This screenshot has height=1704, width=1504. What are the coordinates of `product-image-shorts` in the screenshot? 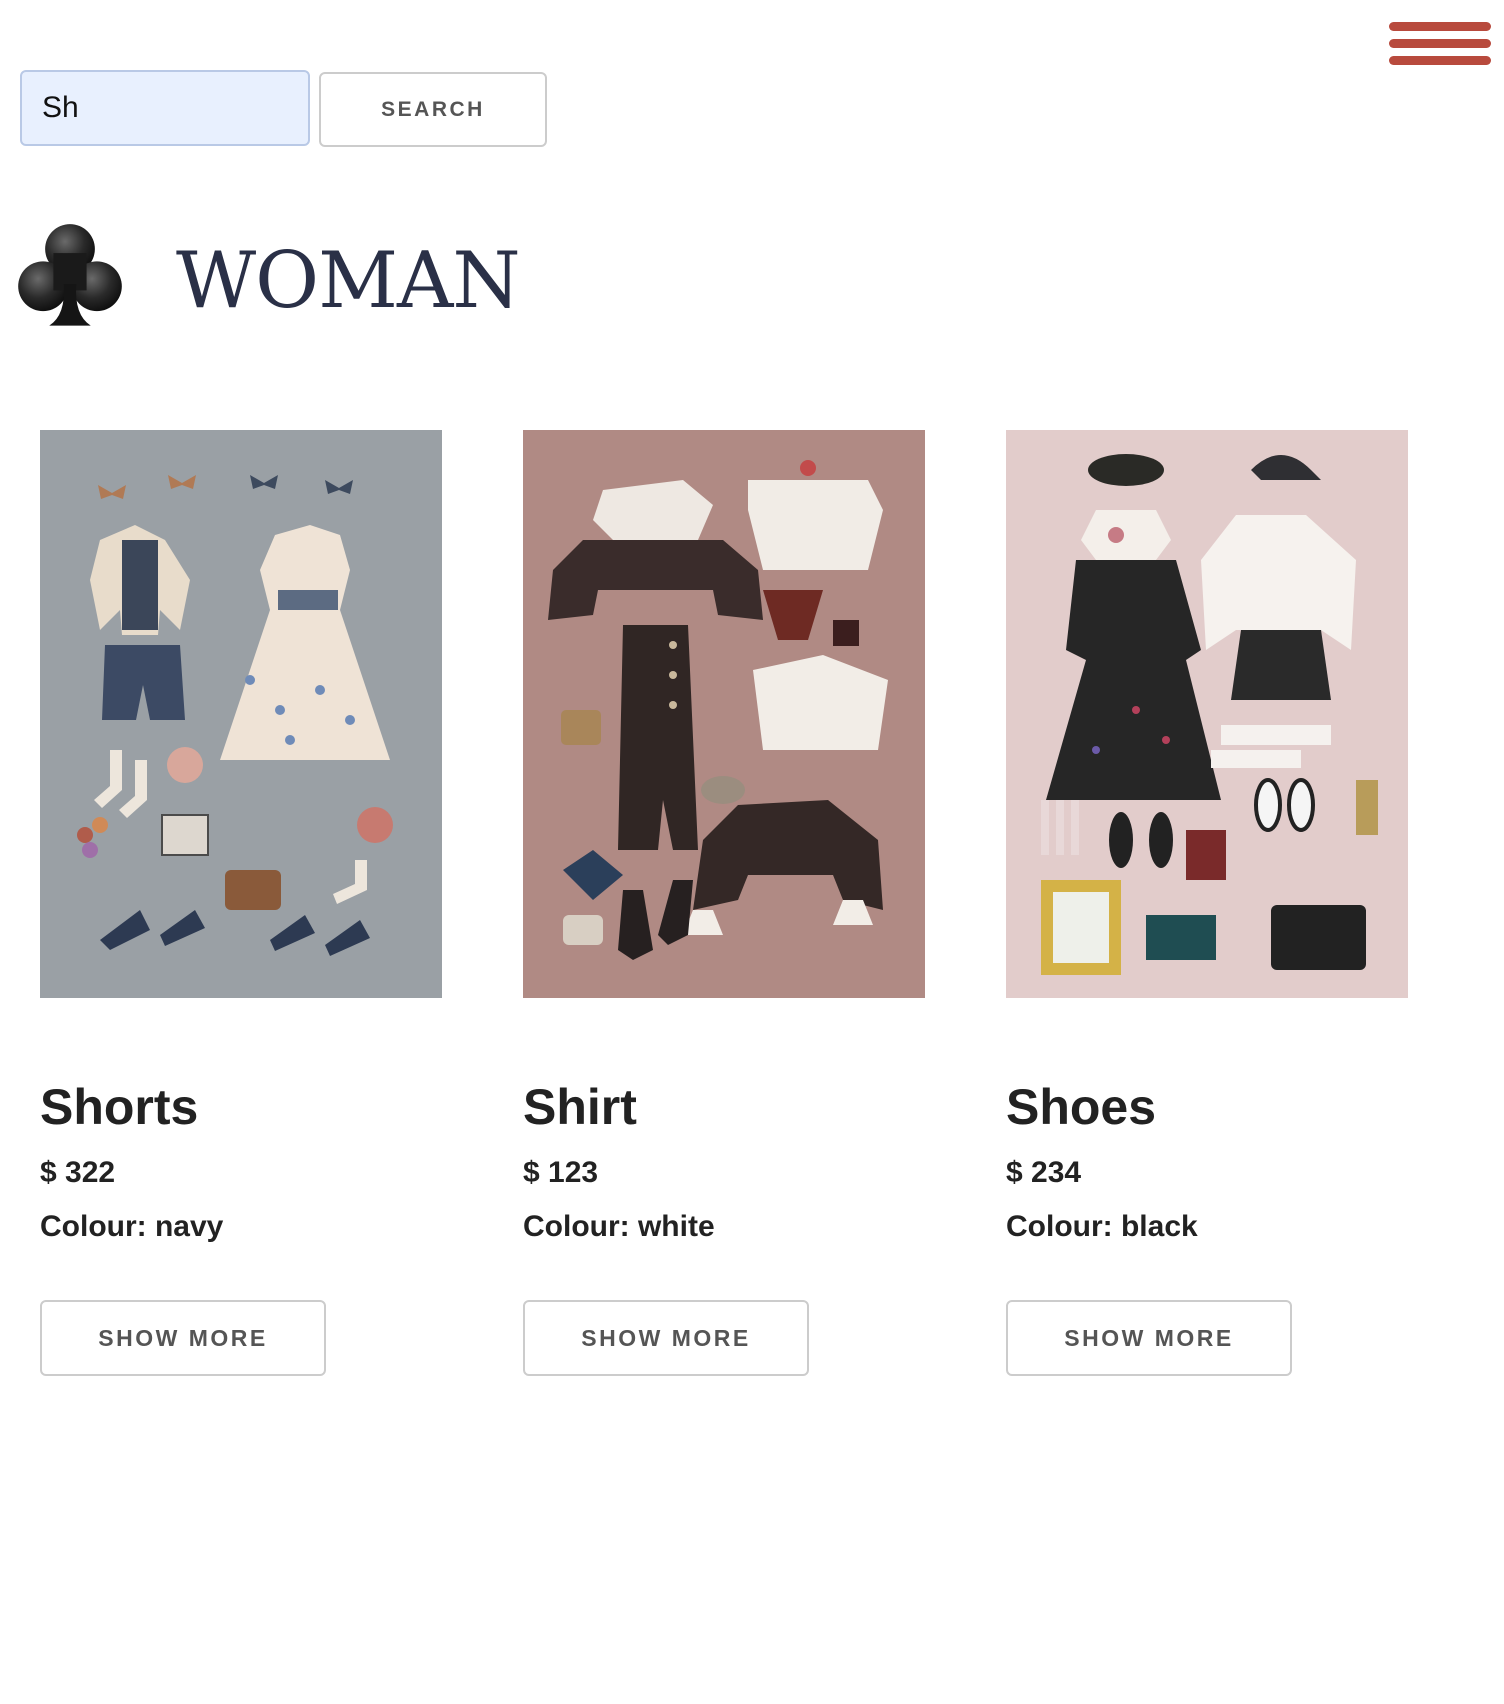 It's located at (241, 714).